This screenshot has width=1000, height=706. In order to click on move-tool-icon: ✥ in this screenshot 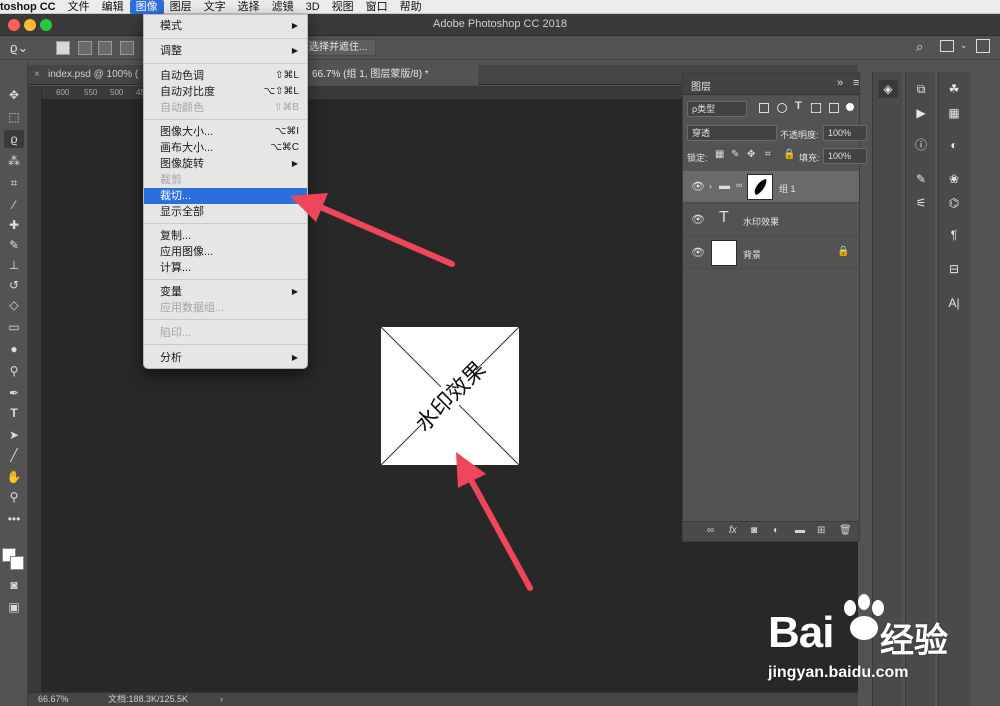, I will do `click(14, 95)`.